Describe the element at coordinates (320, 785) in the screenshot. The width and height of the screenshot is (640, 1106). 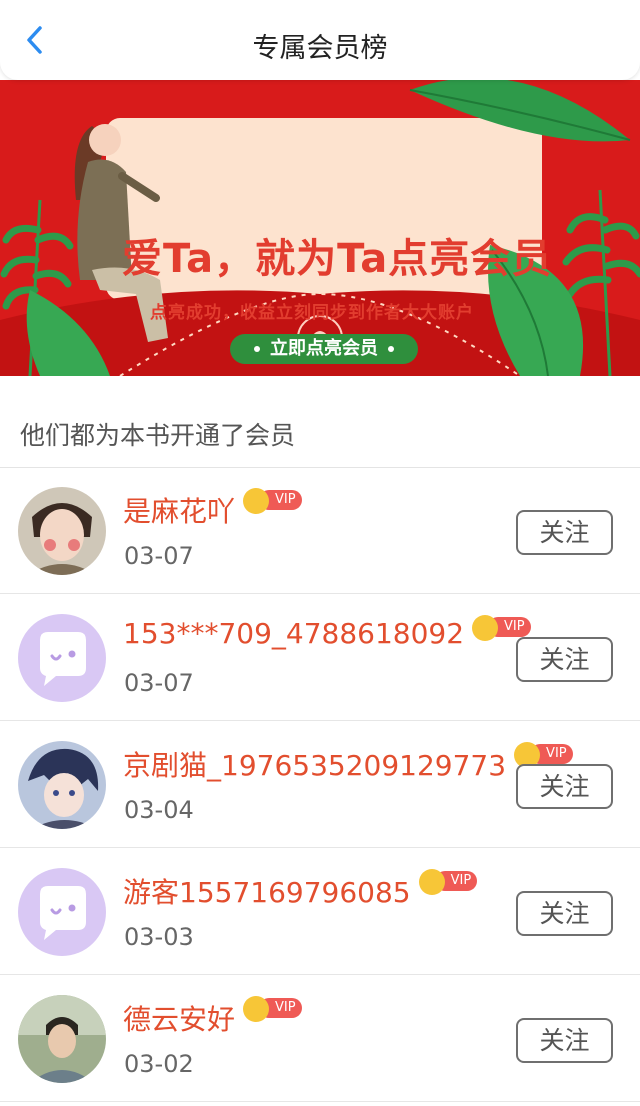
I see `member-row: 京剧猫_1976535209129773 VIP 03-04 关注` at that location.